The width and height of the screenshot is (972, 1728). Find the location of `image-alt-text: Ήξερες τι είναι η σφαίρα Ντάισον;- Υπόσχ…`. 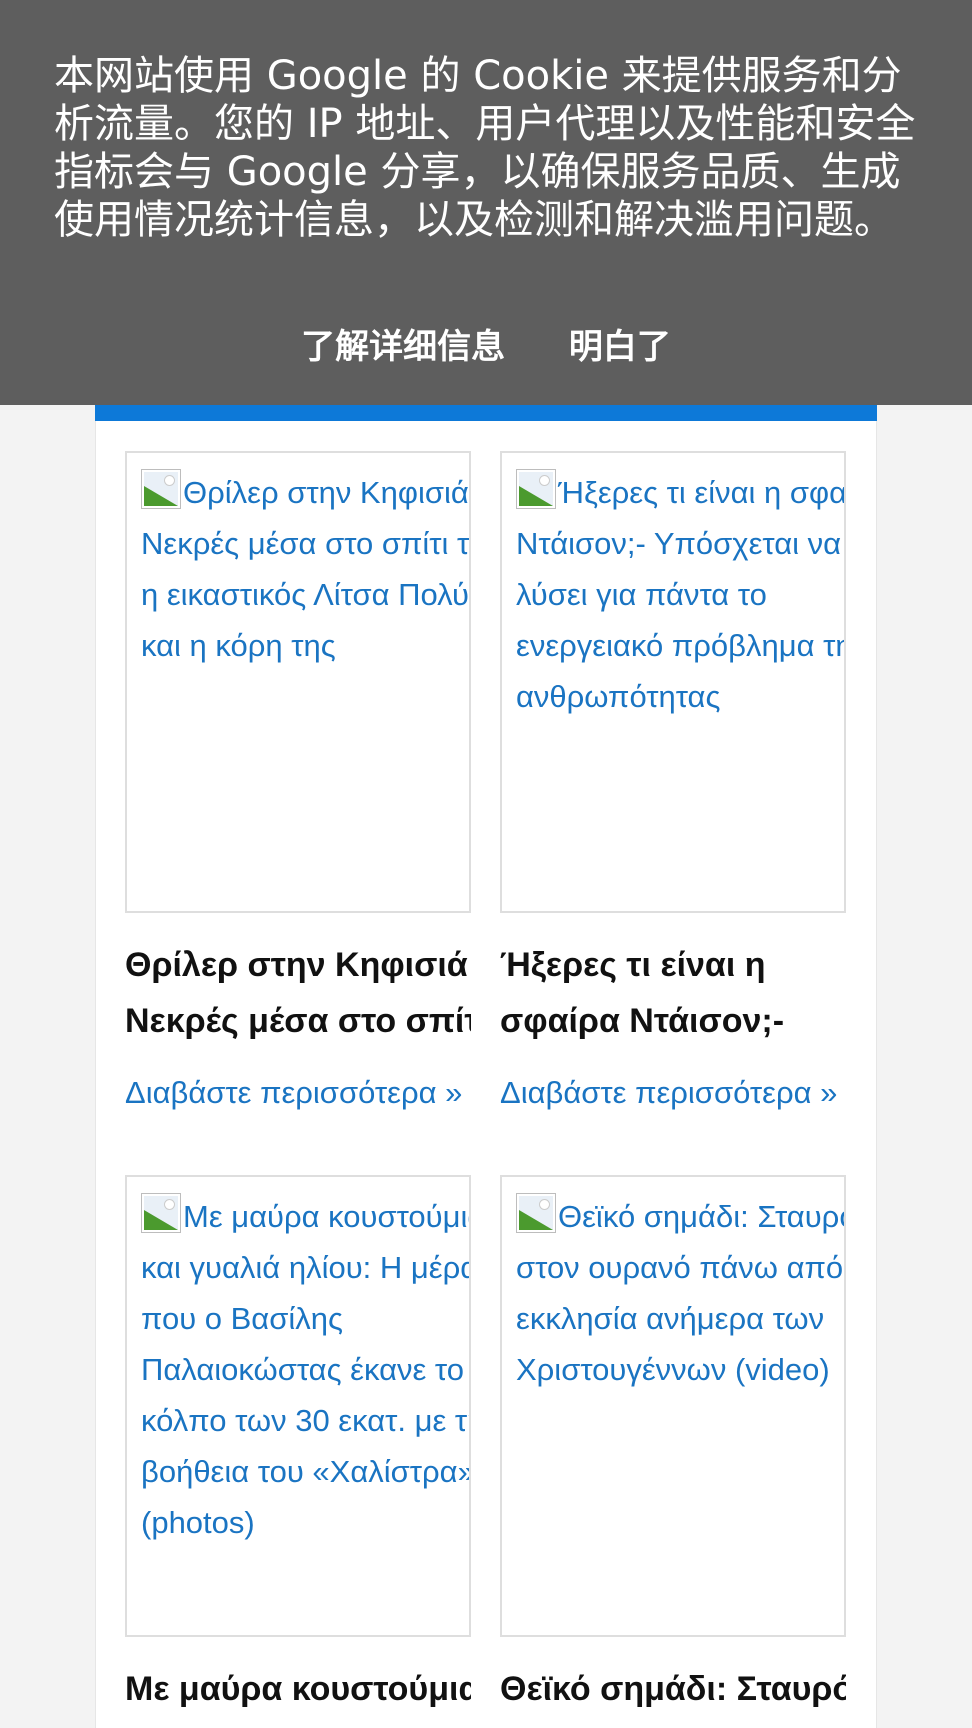

image-alt-text: Ήξερες τι είναι η σφαίρα Ντάισον;- Υπόσχ… is located at coordinates (680, 594).